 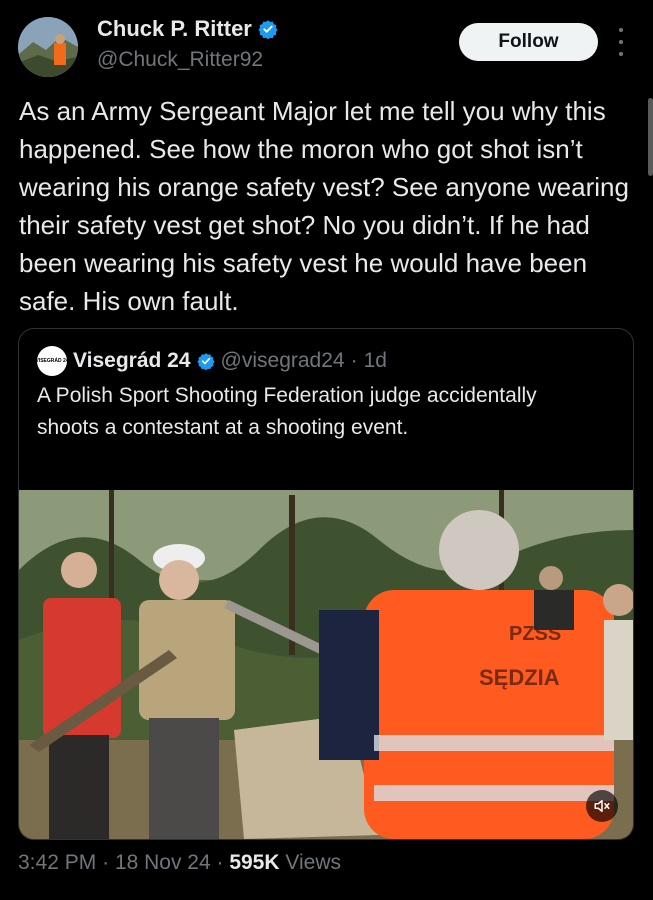 I want to click on author-avatar, so click(x=48, y=47).